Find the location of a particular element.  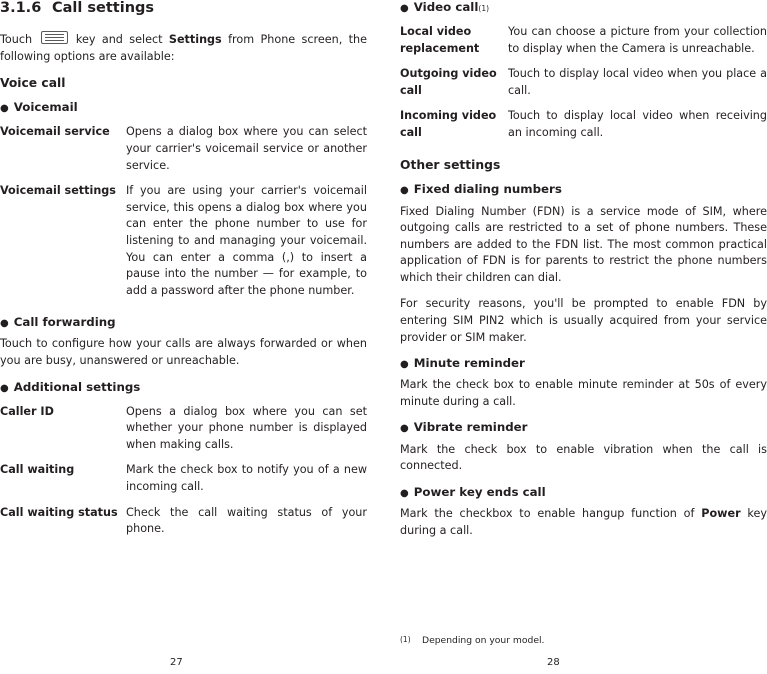

power-key-heading: ● Power key ends call is located at coordinates (583, 492).